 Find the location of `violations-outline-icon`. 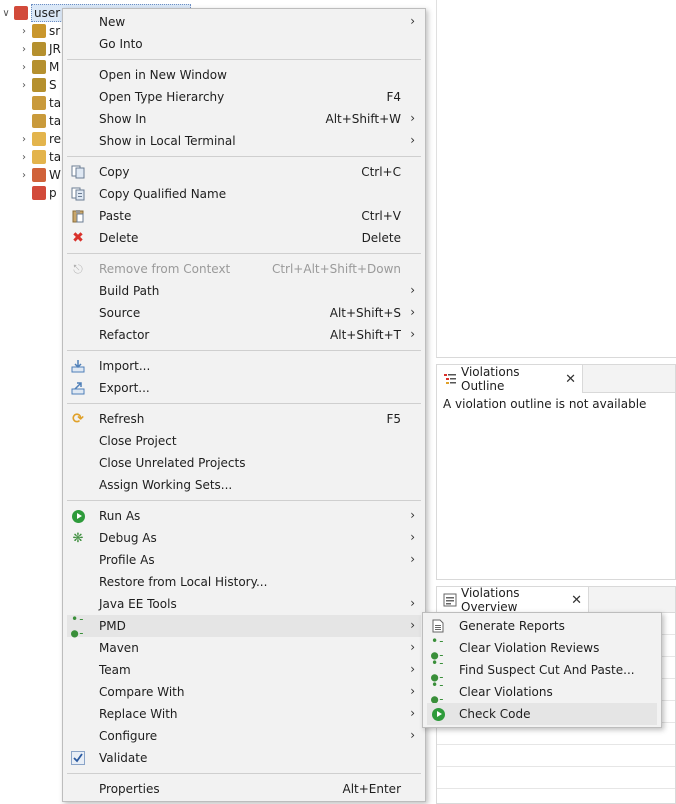

violations-outline-icon is located at coordinates (450, 379).